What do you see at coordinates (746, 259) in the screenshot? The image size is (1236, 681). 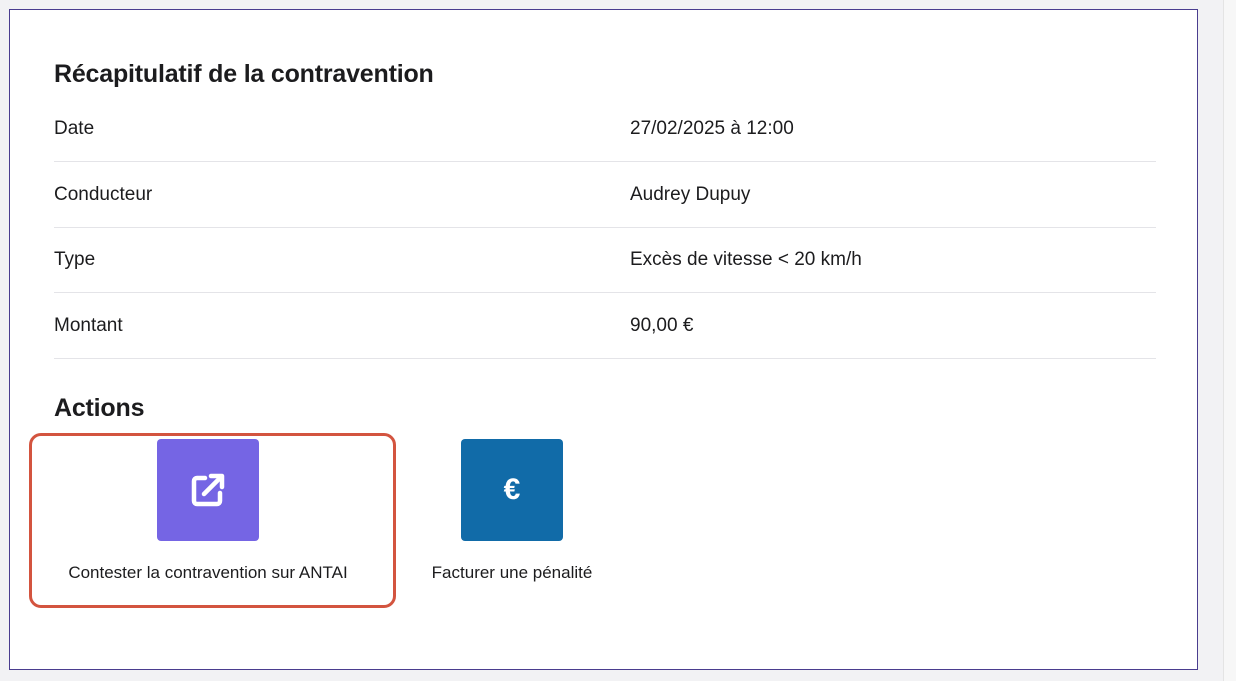 I see `row-value: Excès de vitesse < 20 km/h` at bounding box center [746, 259].